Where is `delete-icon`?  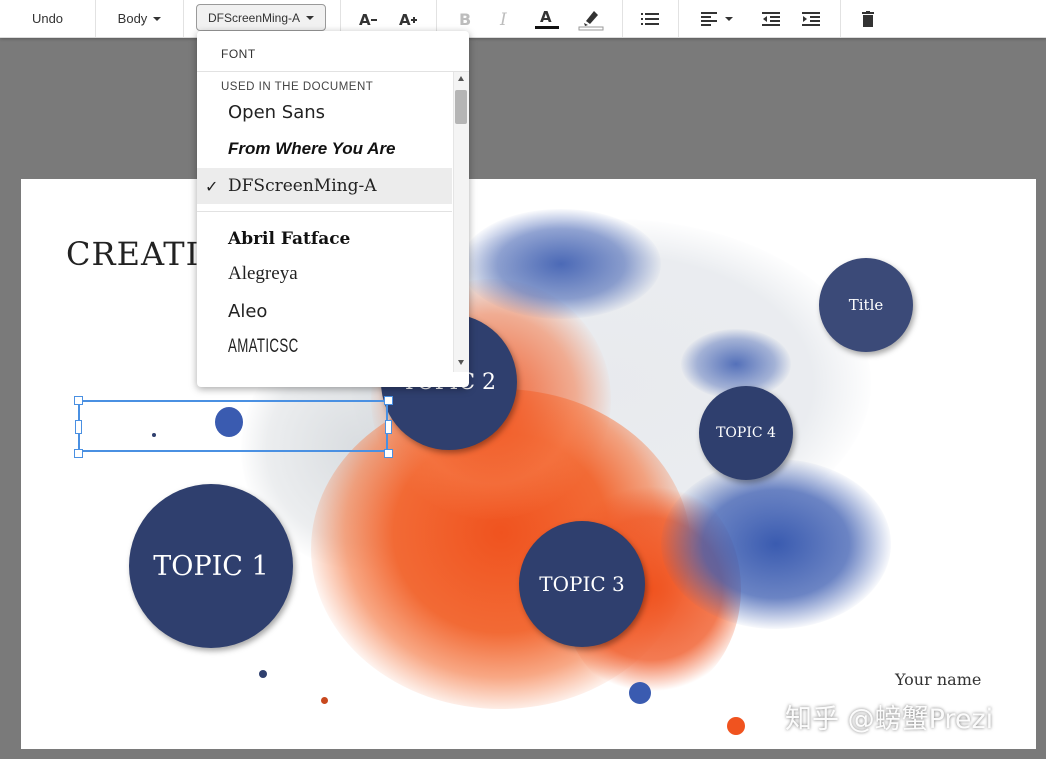
delete-icon is located at coordinates (868, 18).